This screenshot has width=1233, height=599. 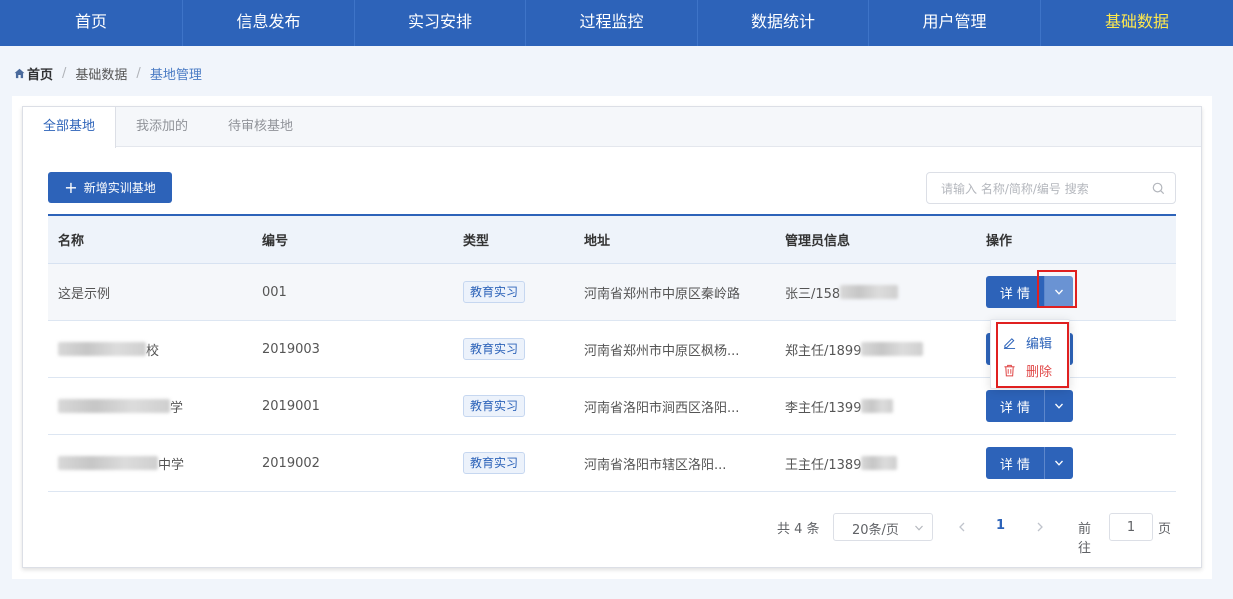 I want to click on cell-admin: 李主任/1399, so click(x=823, y=408).